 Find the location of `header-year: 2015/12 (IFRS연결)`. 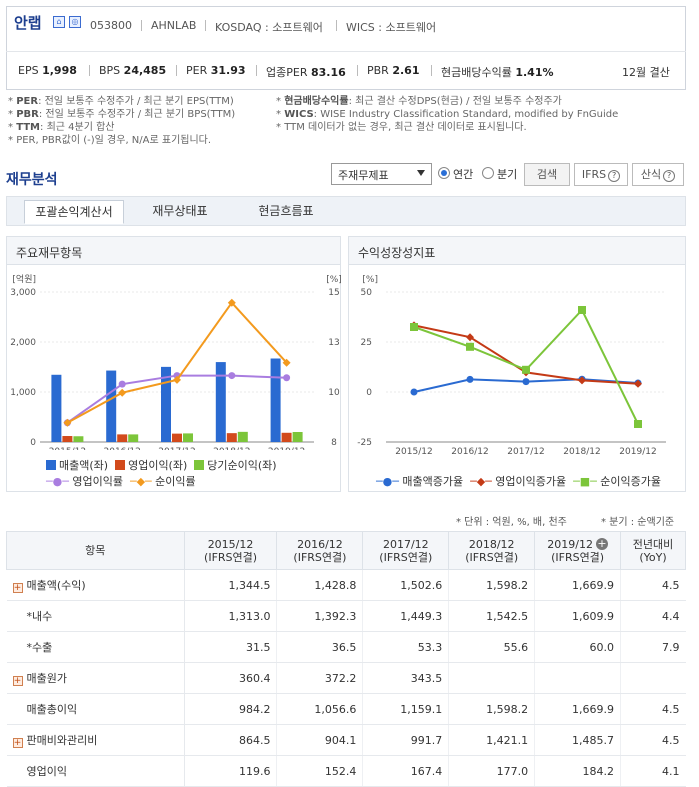

header-year: 2015/12 (IFRS연결) is located at coordinates (230, 550).